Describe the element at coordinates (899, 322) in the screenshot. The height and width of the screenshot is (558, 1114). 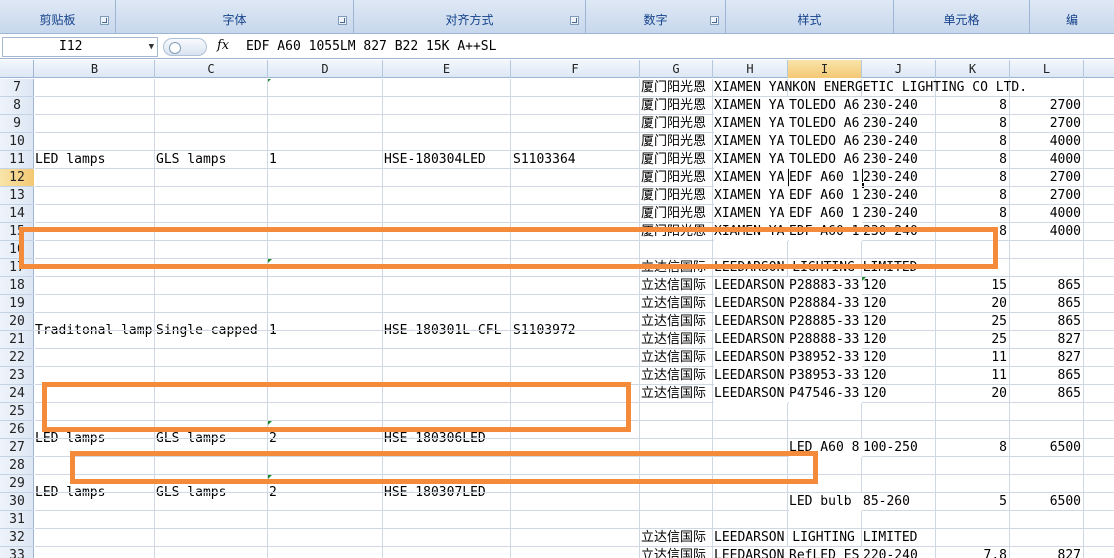
I see `cell-J20: 120` at that location.